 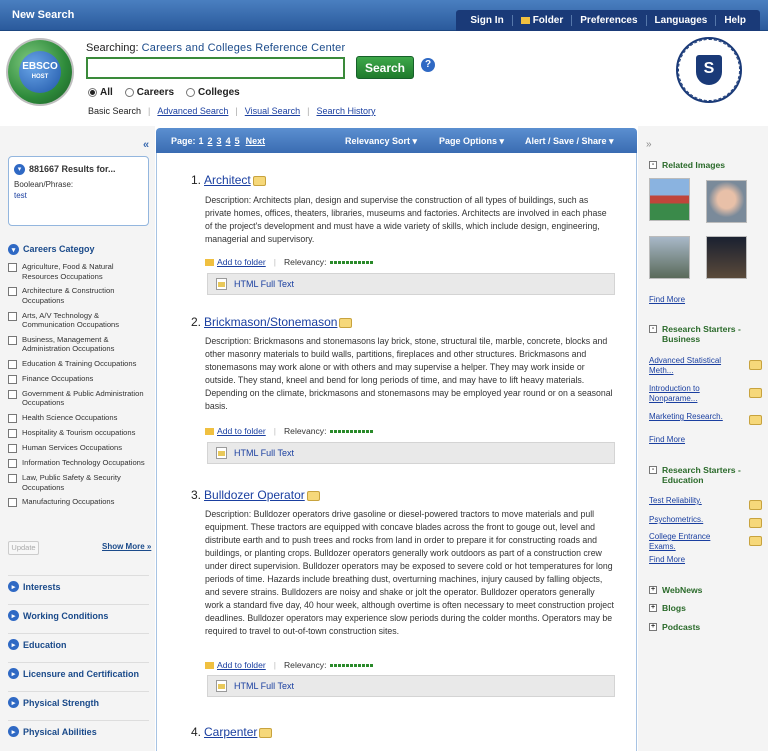 I want to click on category-item: Health Science Occupations, so click(x=78, y=418).